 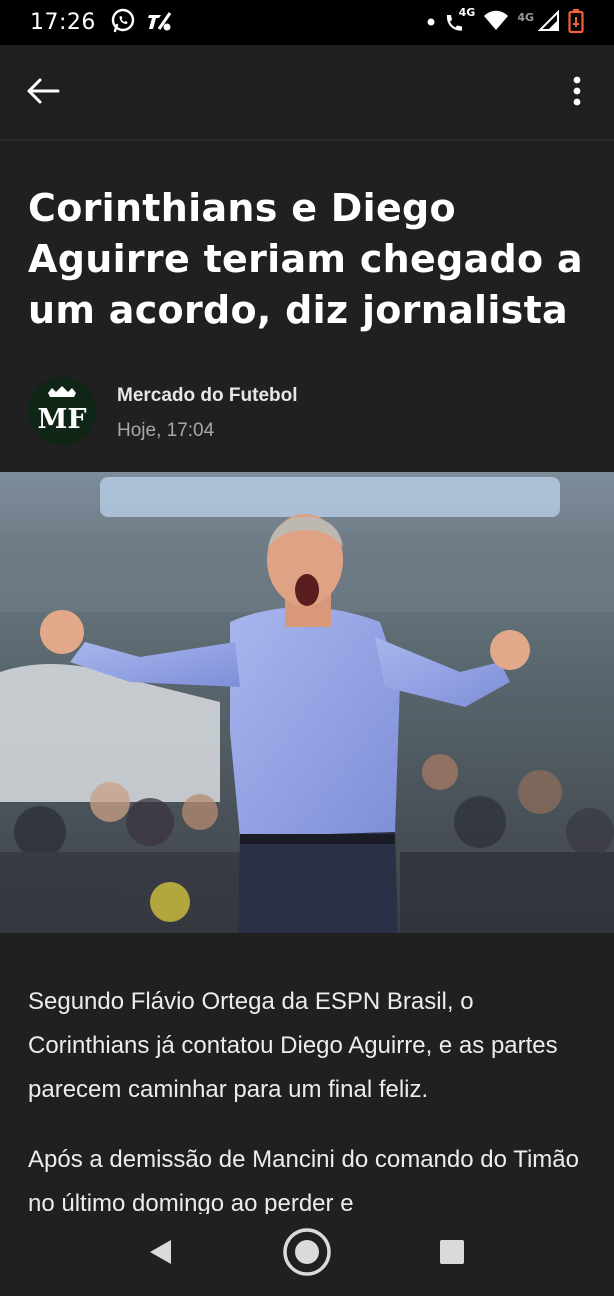 I want to click on back-button, so click(x=43, y=93).